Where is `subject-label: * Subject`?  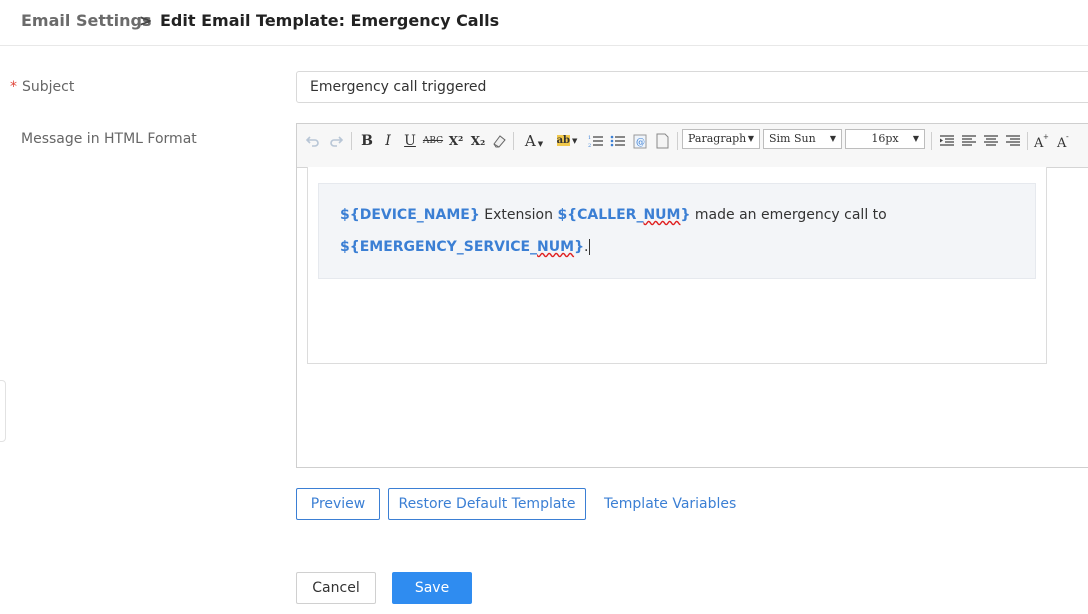 subject-label: * Subject is located at coordinates (42, 87).